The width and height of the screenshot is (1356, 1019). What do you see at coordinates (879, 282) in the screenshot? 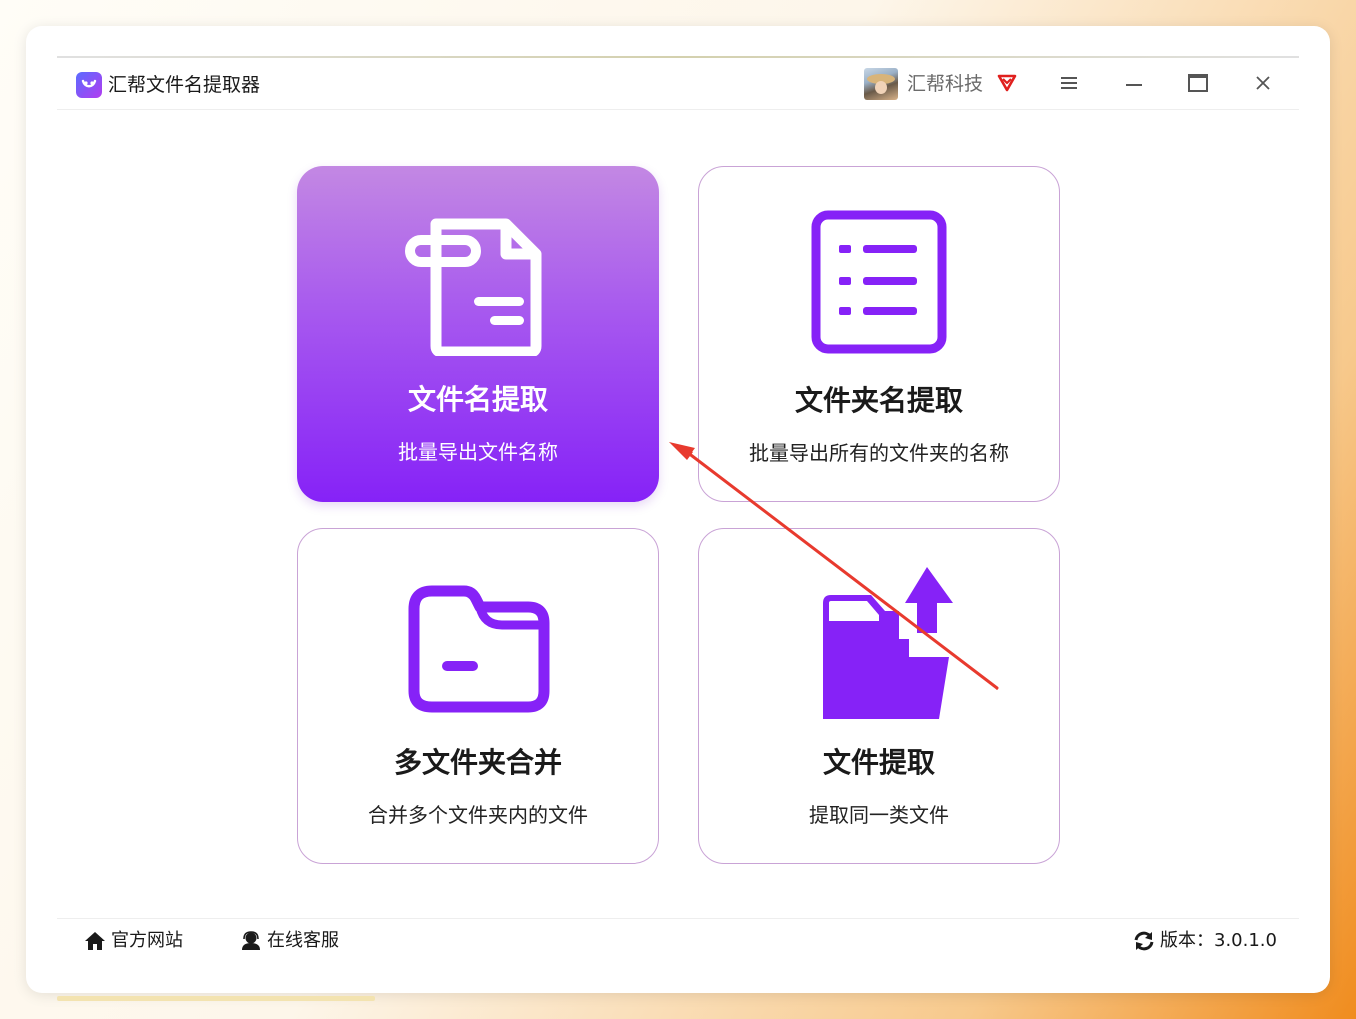
I see `list-document-icon` at bounding box center [879, 282].